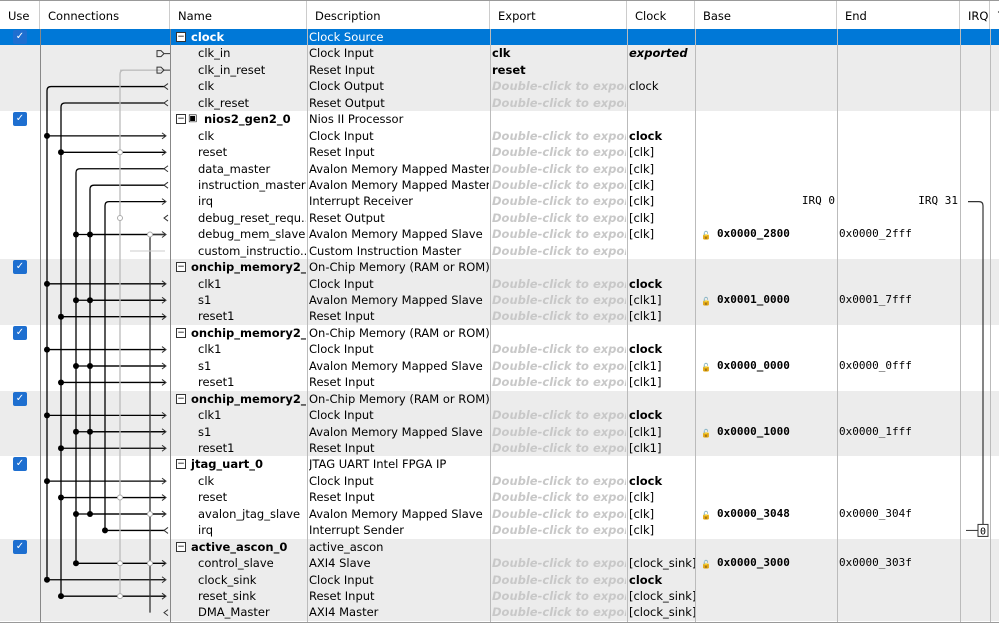  What do you see at coordinates (241, 432) in the screenshot?
I see `component-name: s1` at bounding box center [241, 432].